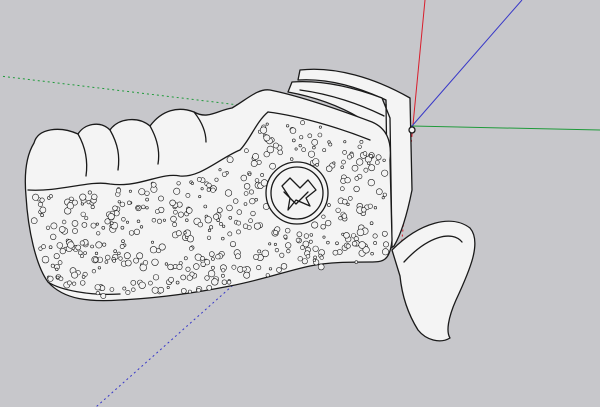 The image size is (600, 407). What do you see at coordinates (297, 193) in the screenshot?
I see `logo-emblem` at bounding box center [297, 193].